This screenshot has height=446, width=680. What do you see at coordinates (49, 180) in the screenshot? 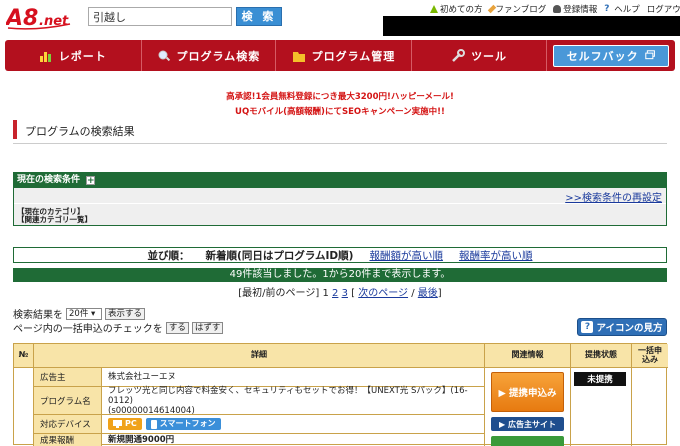
I see `conditions-title: 現在の検索条件` at bounding box center [49, 180].